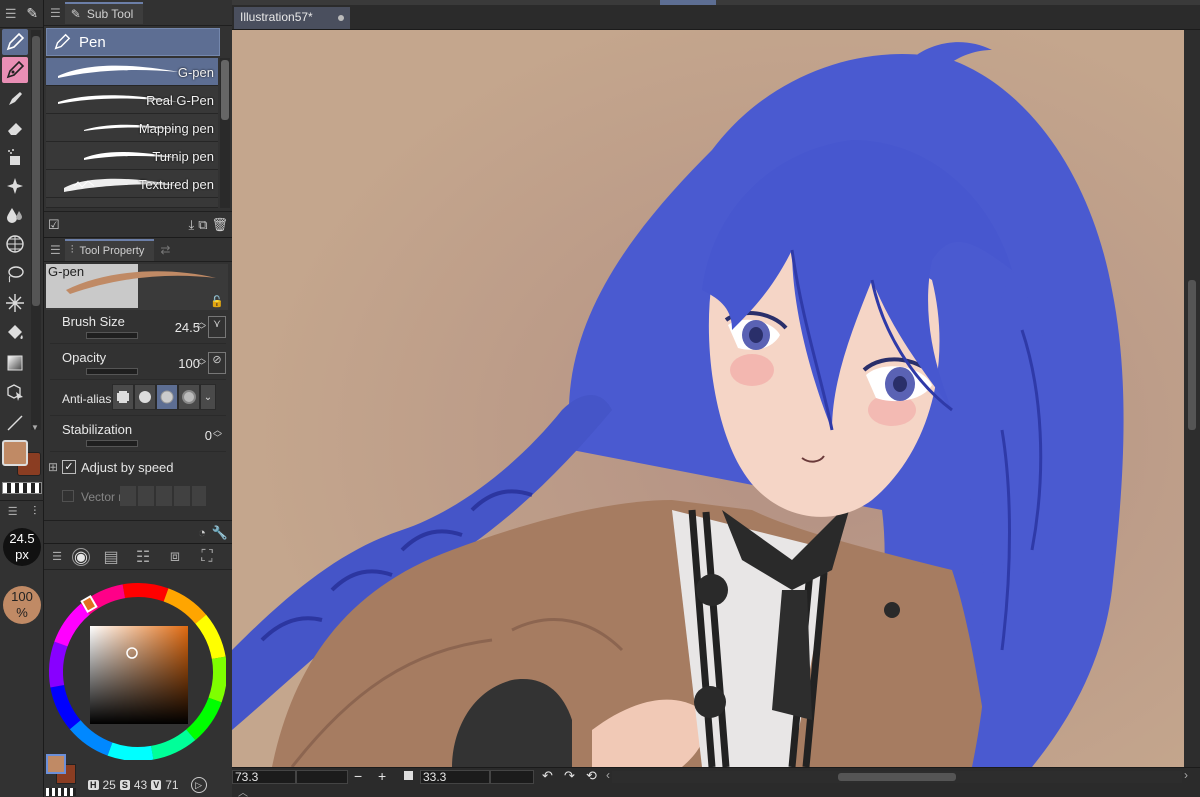 This screenshot has height=797, width=1200. What do you see at coordinates (512, 777) in the screenshot?
I see `rotation-slider` at bounding box center [512, 777].